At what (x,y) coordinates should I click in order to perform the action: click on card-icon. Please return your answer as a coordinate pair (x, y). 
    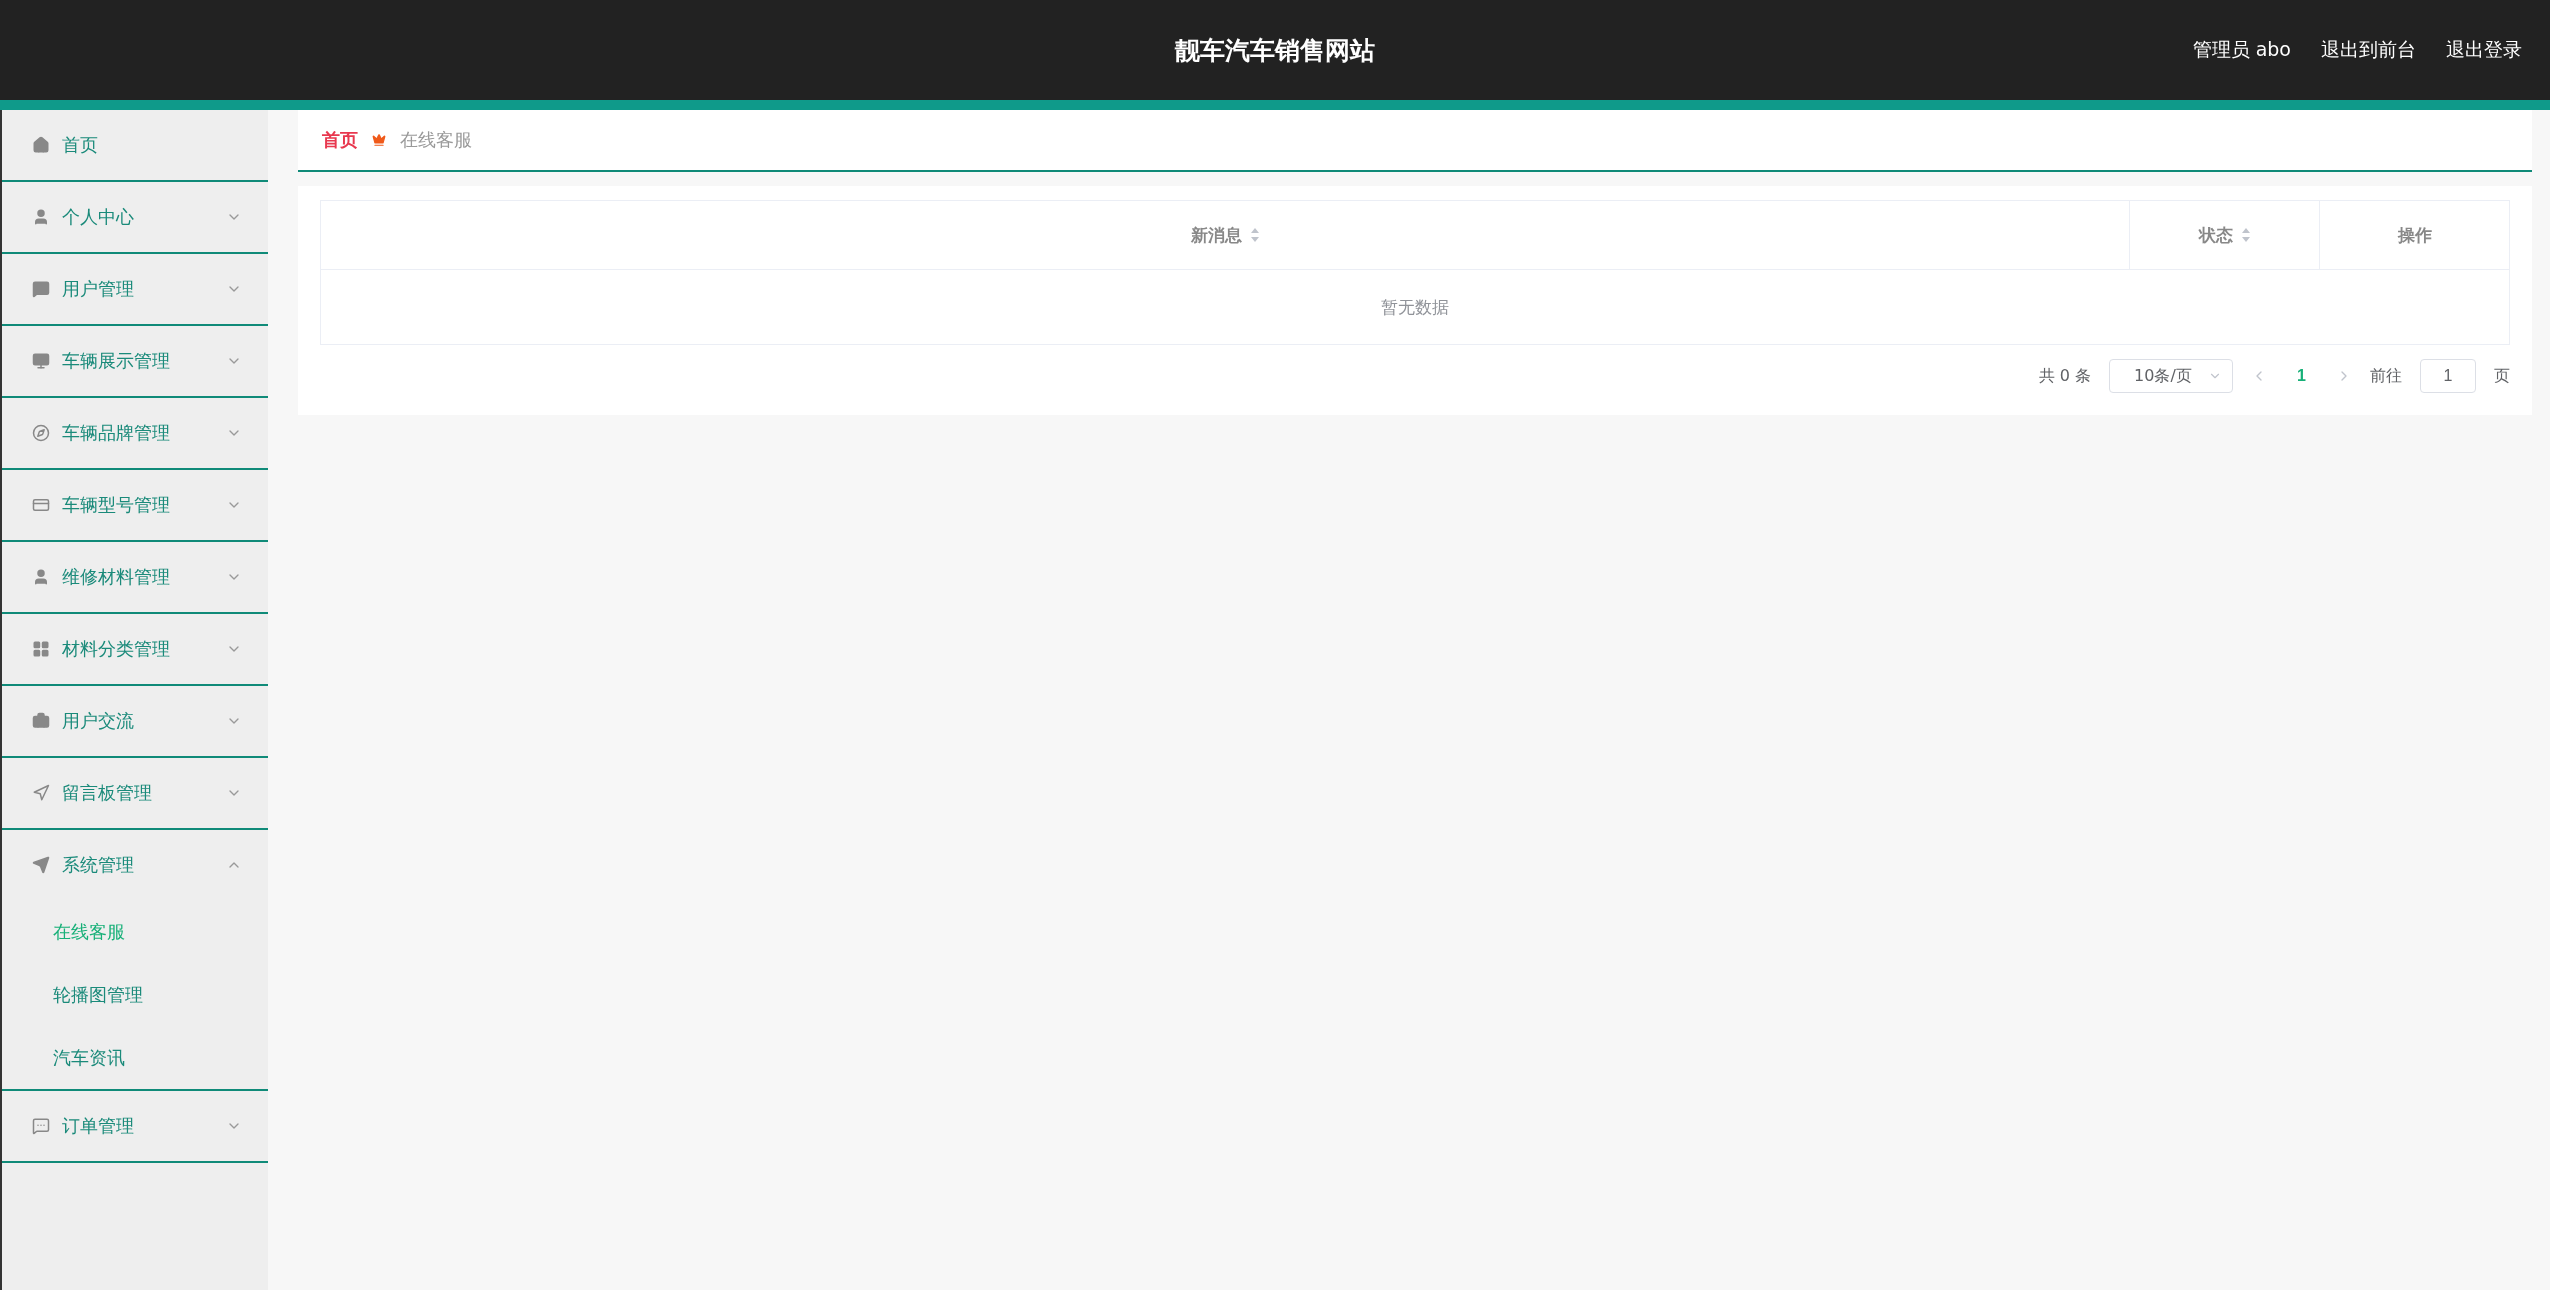
    Looking at the image, I should click on (41, 505).